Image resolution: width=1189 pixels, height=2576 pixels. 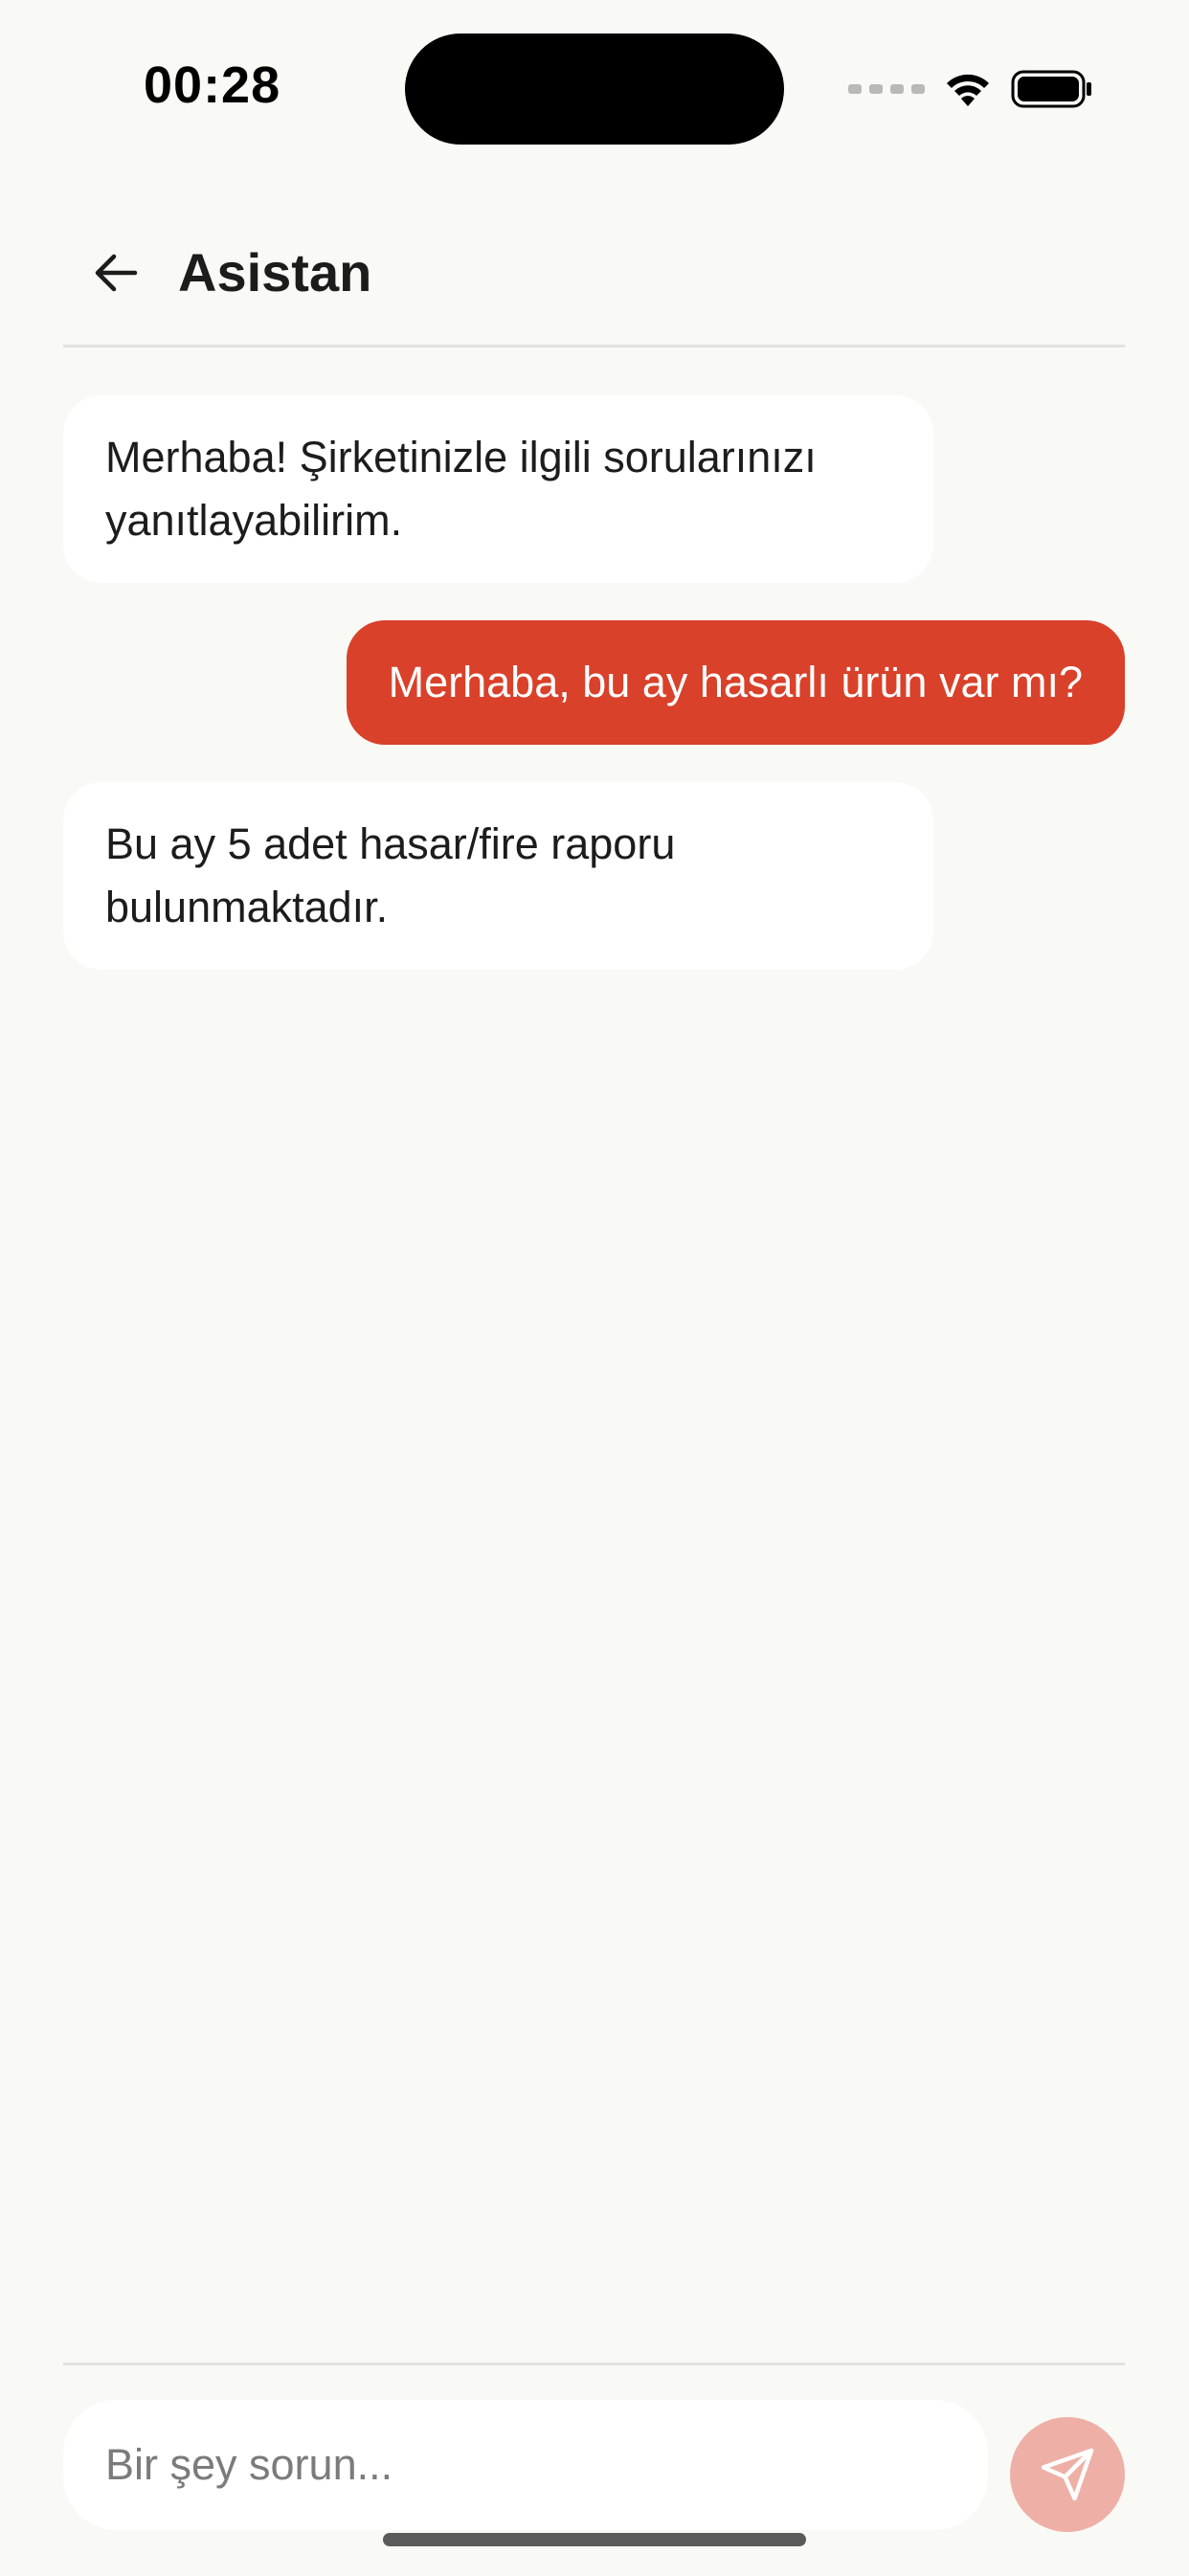 I want to click on back-button, so click(x=116, y=273).